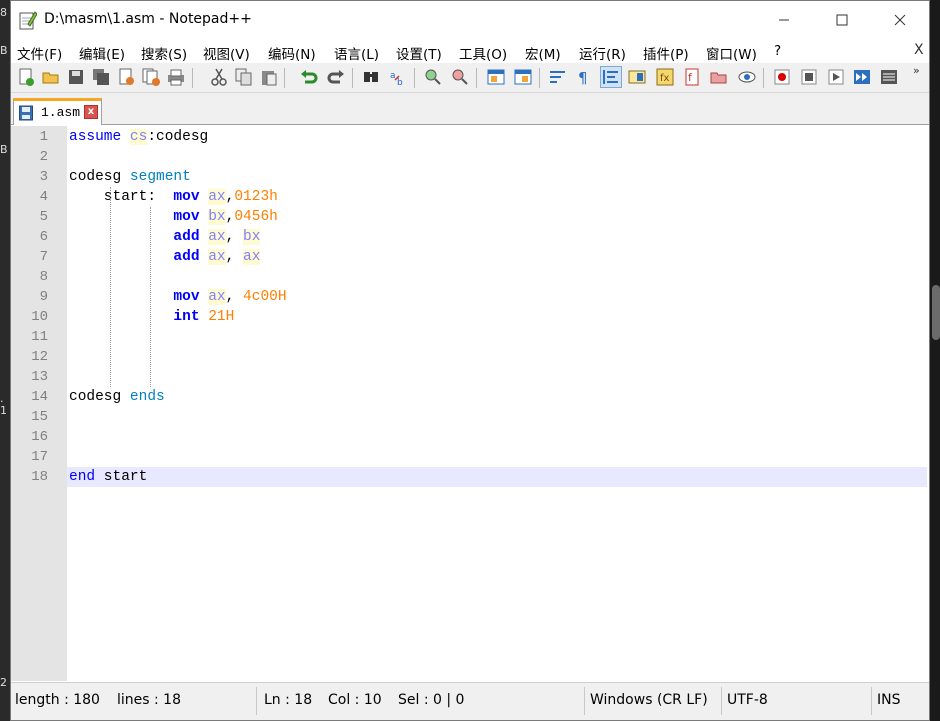 The height and width of the screenshot is (721, 940). What do you see at coordinates (336, 77) in the screenshot?
I see `redo-button` at bounding box center [336, 77].